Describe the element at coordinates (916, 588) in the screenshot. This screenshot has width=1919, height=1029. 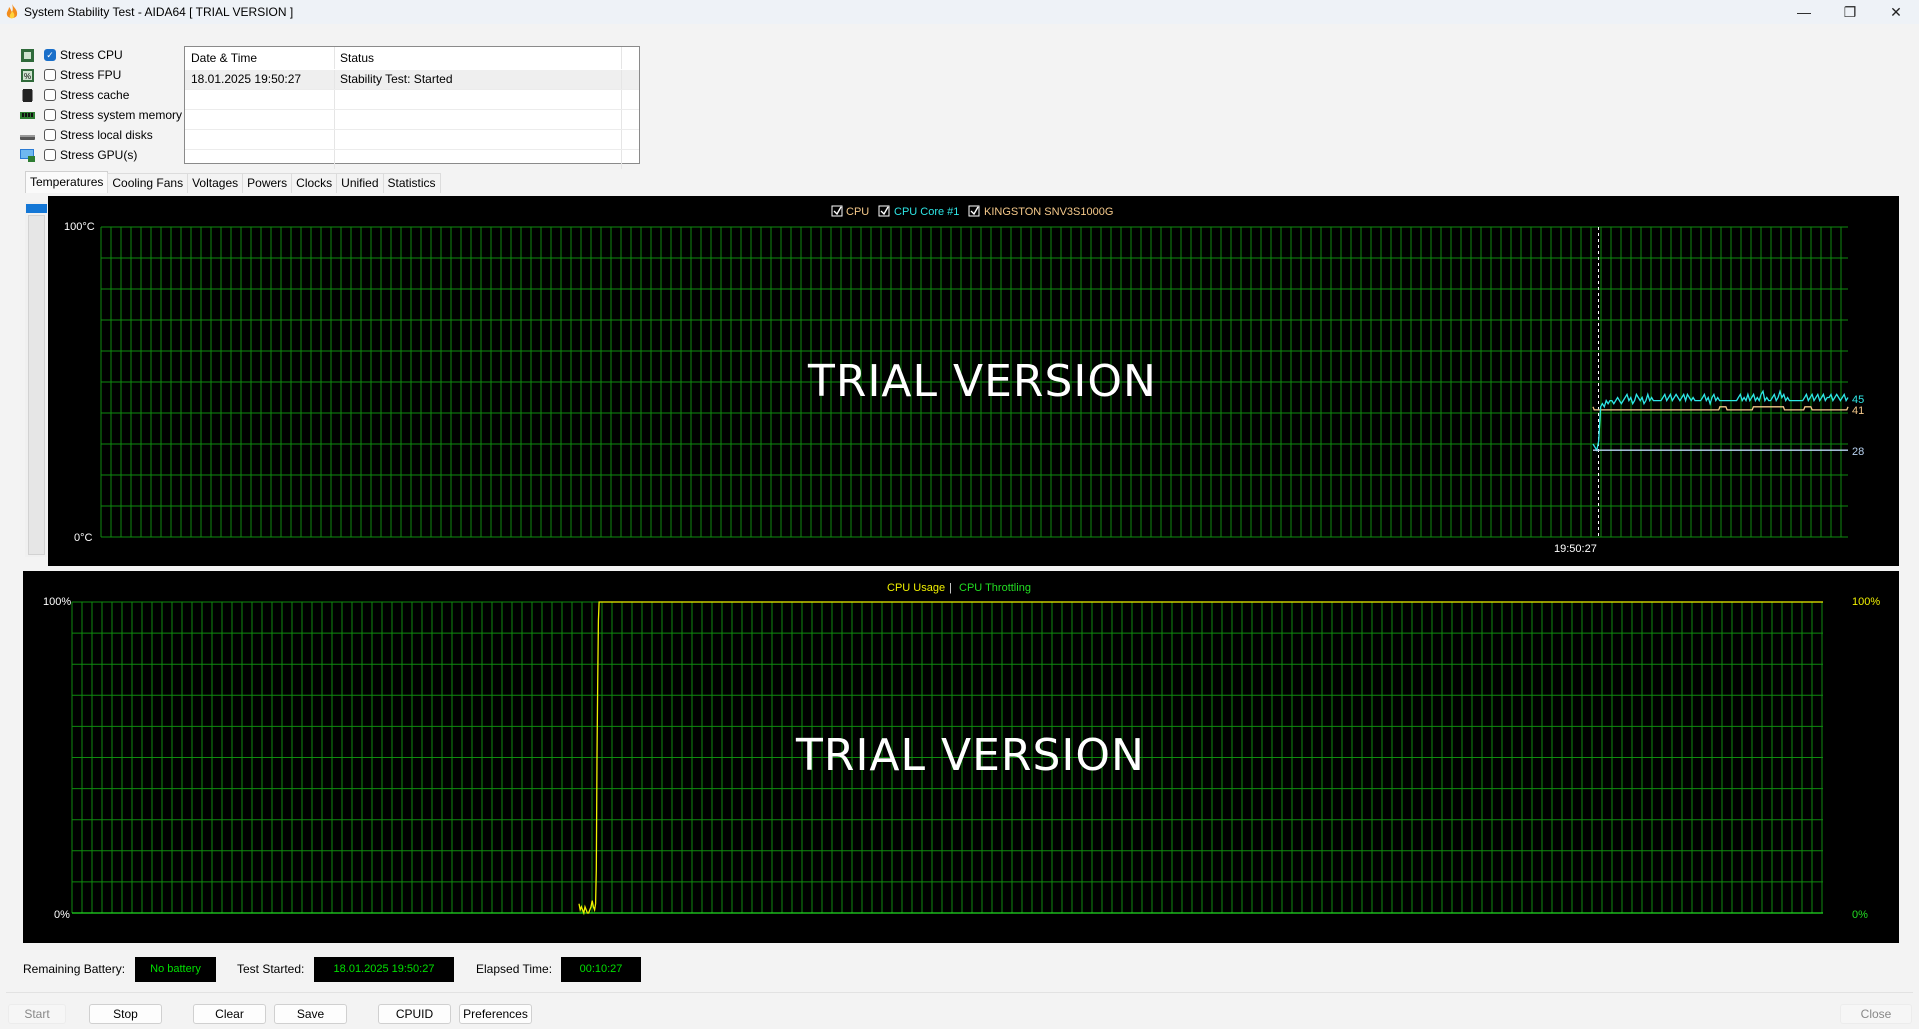
I see `legend-label-cpu-usage: CPU Usage` at that location.